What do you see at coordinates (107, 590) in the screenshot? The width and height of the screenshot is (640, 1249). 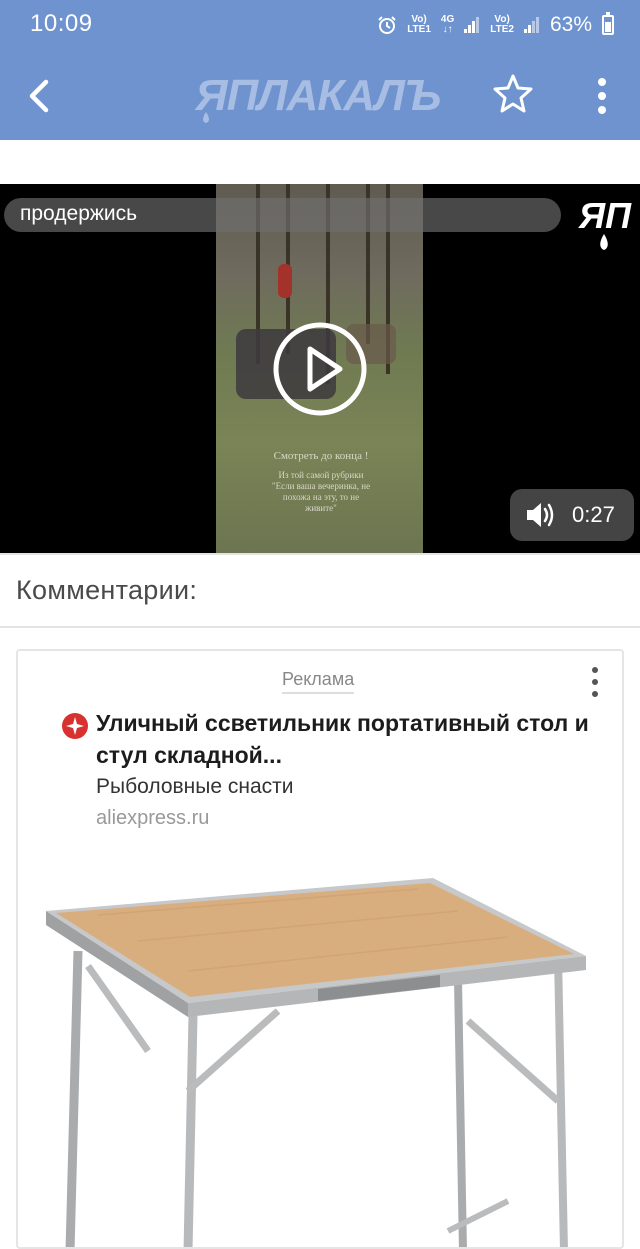 I see `comments-heading: Комментарии:` at bounding box center [107, 590].